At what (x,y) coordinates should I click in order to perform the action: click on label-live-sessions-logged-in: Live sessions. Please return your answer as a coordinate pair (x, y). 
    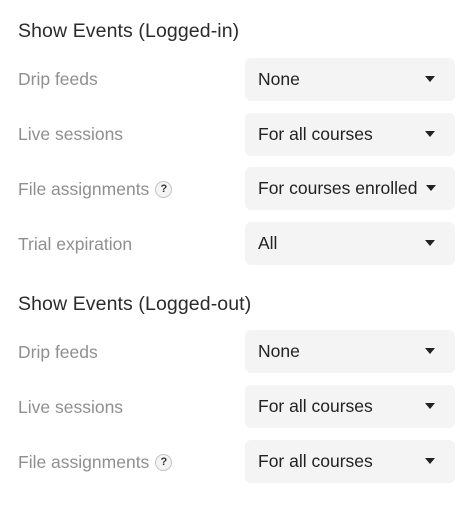
    Looking at the image, I should click on (70, 134).